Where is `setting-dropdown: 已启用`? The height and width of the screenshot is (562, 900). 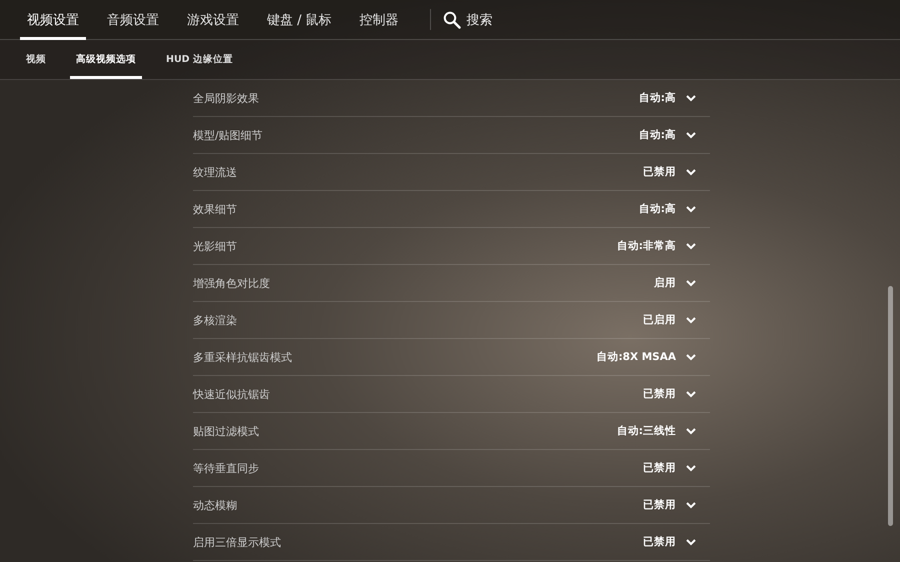 setting-dropdown: 已启用 is located at coordinates (676, 320).